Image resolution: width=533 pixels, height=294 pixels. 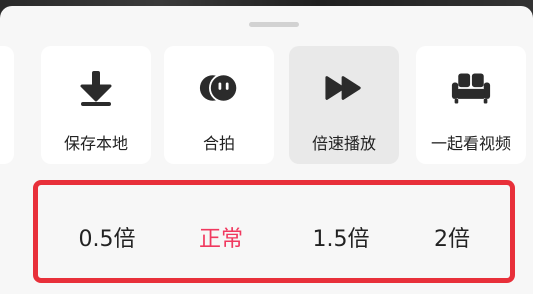 I want to click on watch-together-label: 一起看视频, so click(x=470, y=143).